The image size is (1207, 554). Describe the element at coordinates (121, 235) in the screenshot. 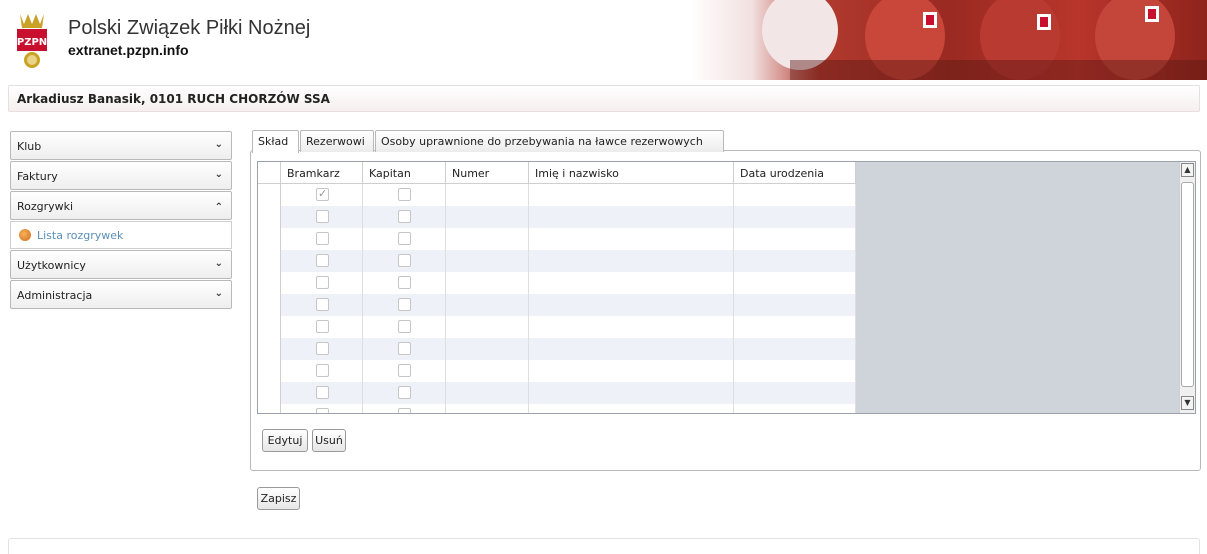

I see `sidebar-subitem-lista-rozgrywek: Lista rozgrywek` at that location.